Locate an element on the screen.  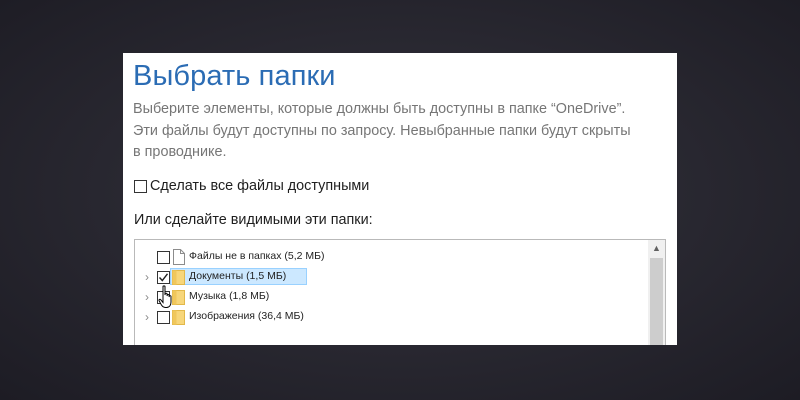
make-all-available-option: Сделать все файлы доступными is located at coordinates (251, 186).